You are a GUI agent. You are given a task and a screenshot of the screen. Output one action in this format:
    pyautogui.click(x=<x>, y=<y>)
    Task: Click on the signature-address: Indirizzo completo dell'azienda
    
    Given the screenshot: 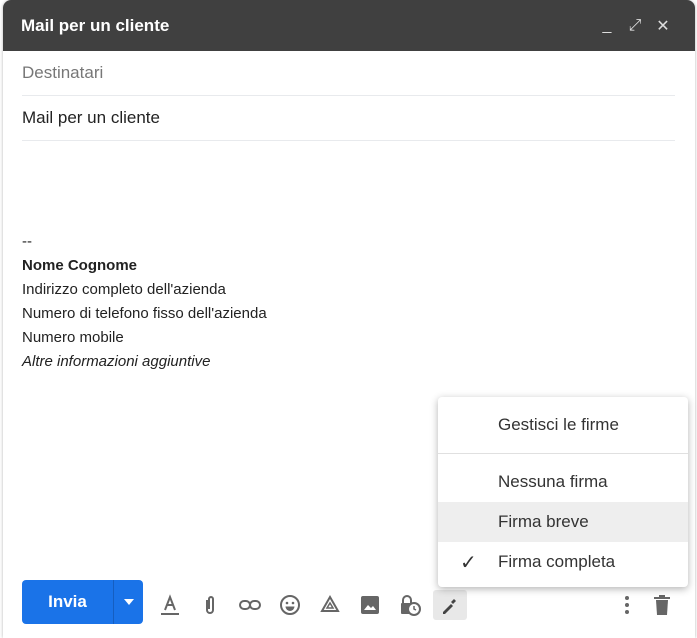 What is the action you would take?
    pyautogui.click(x=124, y=289)
    